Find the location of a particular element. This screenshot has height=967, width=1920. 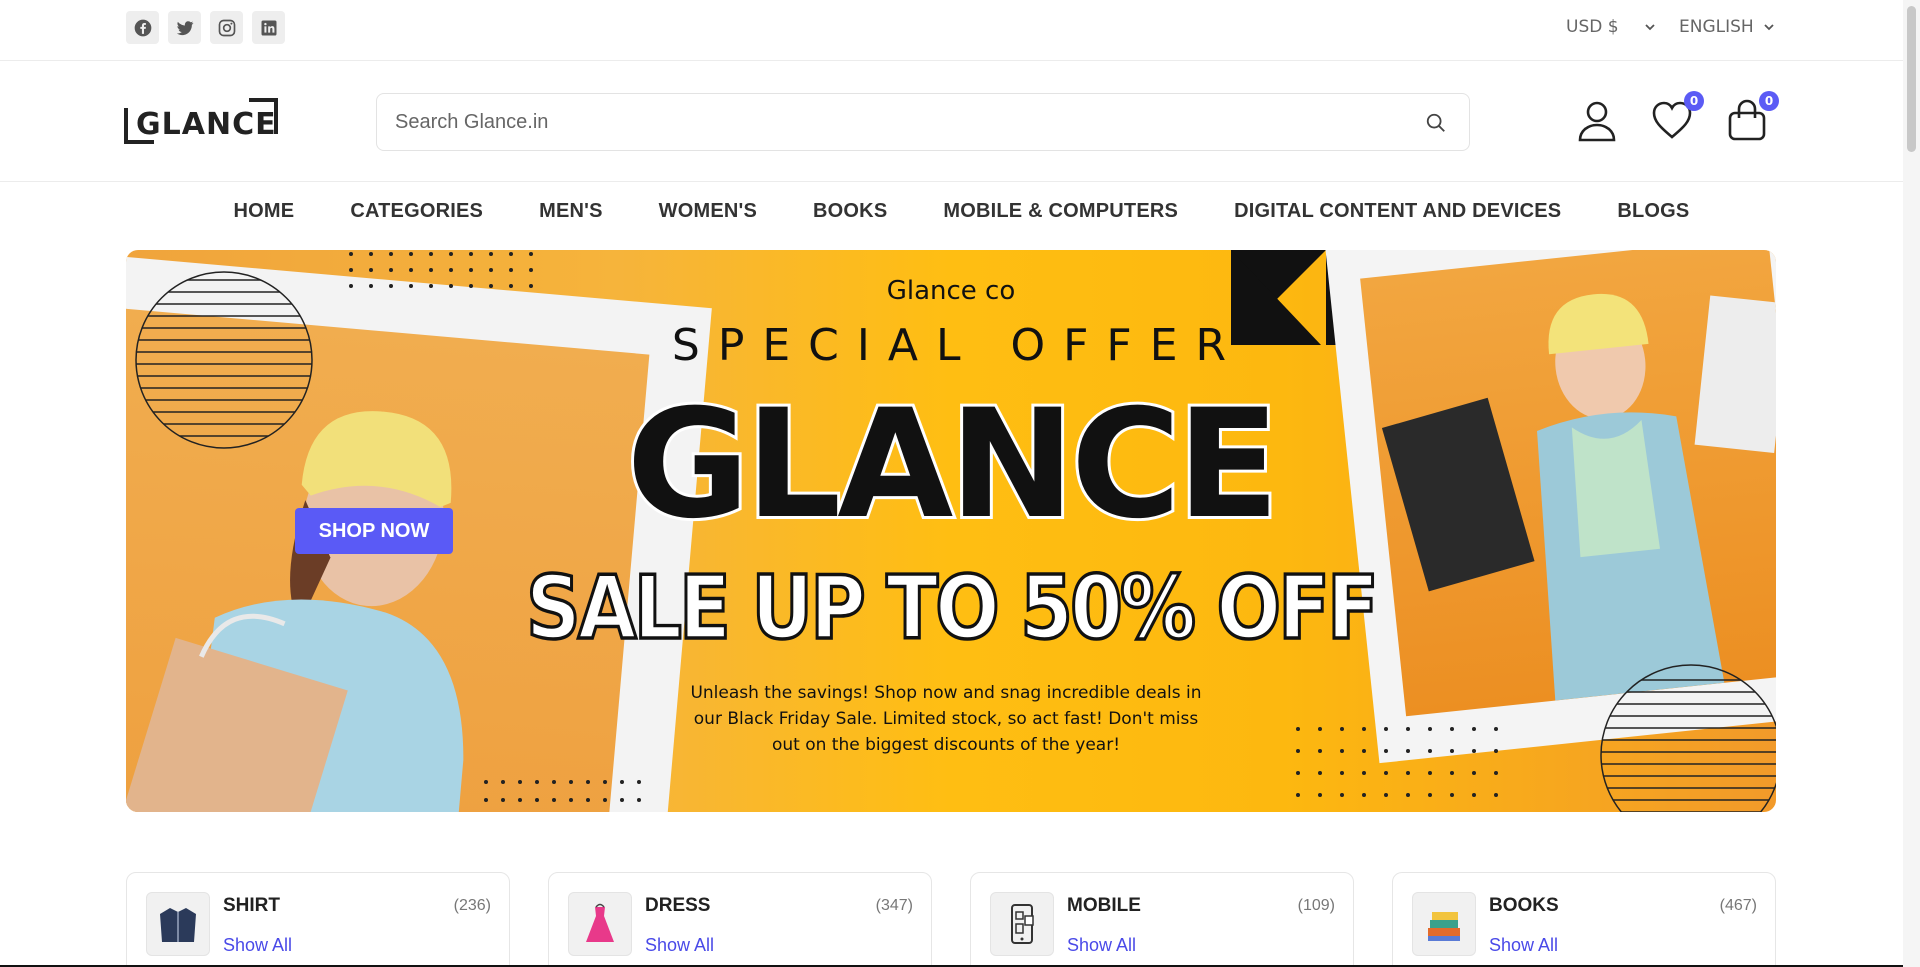

currency-selector: USD $ is located at coordinates (1592, 27).